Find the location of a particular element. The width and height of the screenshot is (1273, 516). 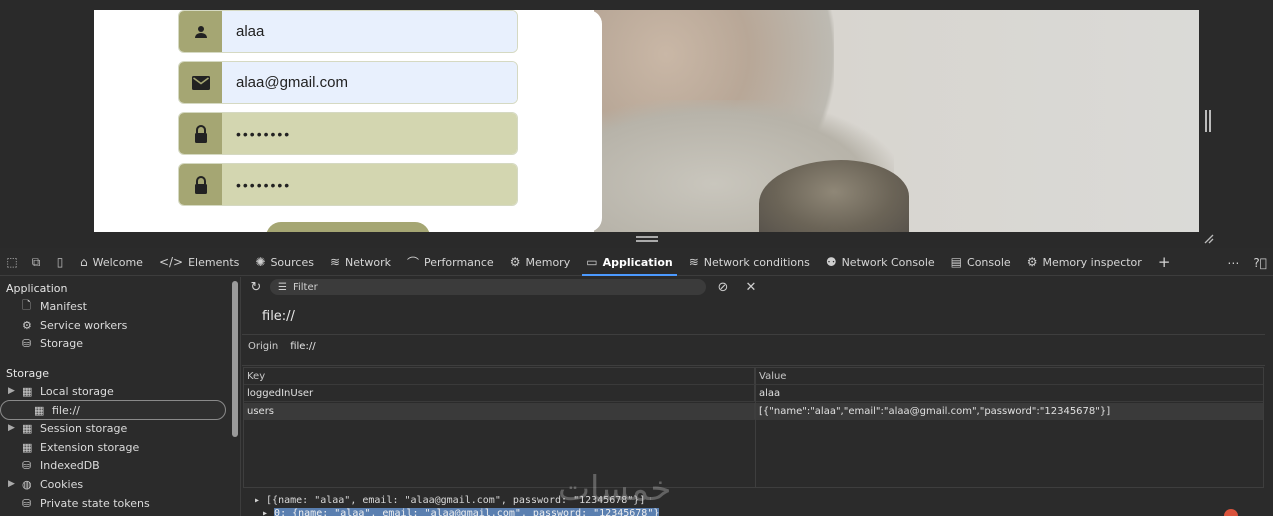

row-value: alaa is located at coordinates (1009, 393).